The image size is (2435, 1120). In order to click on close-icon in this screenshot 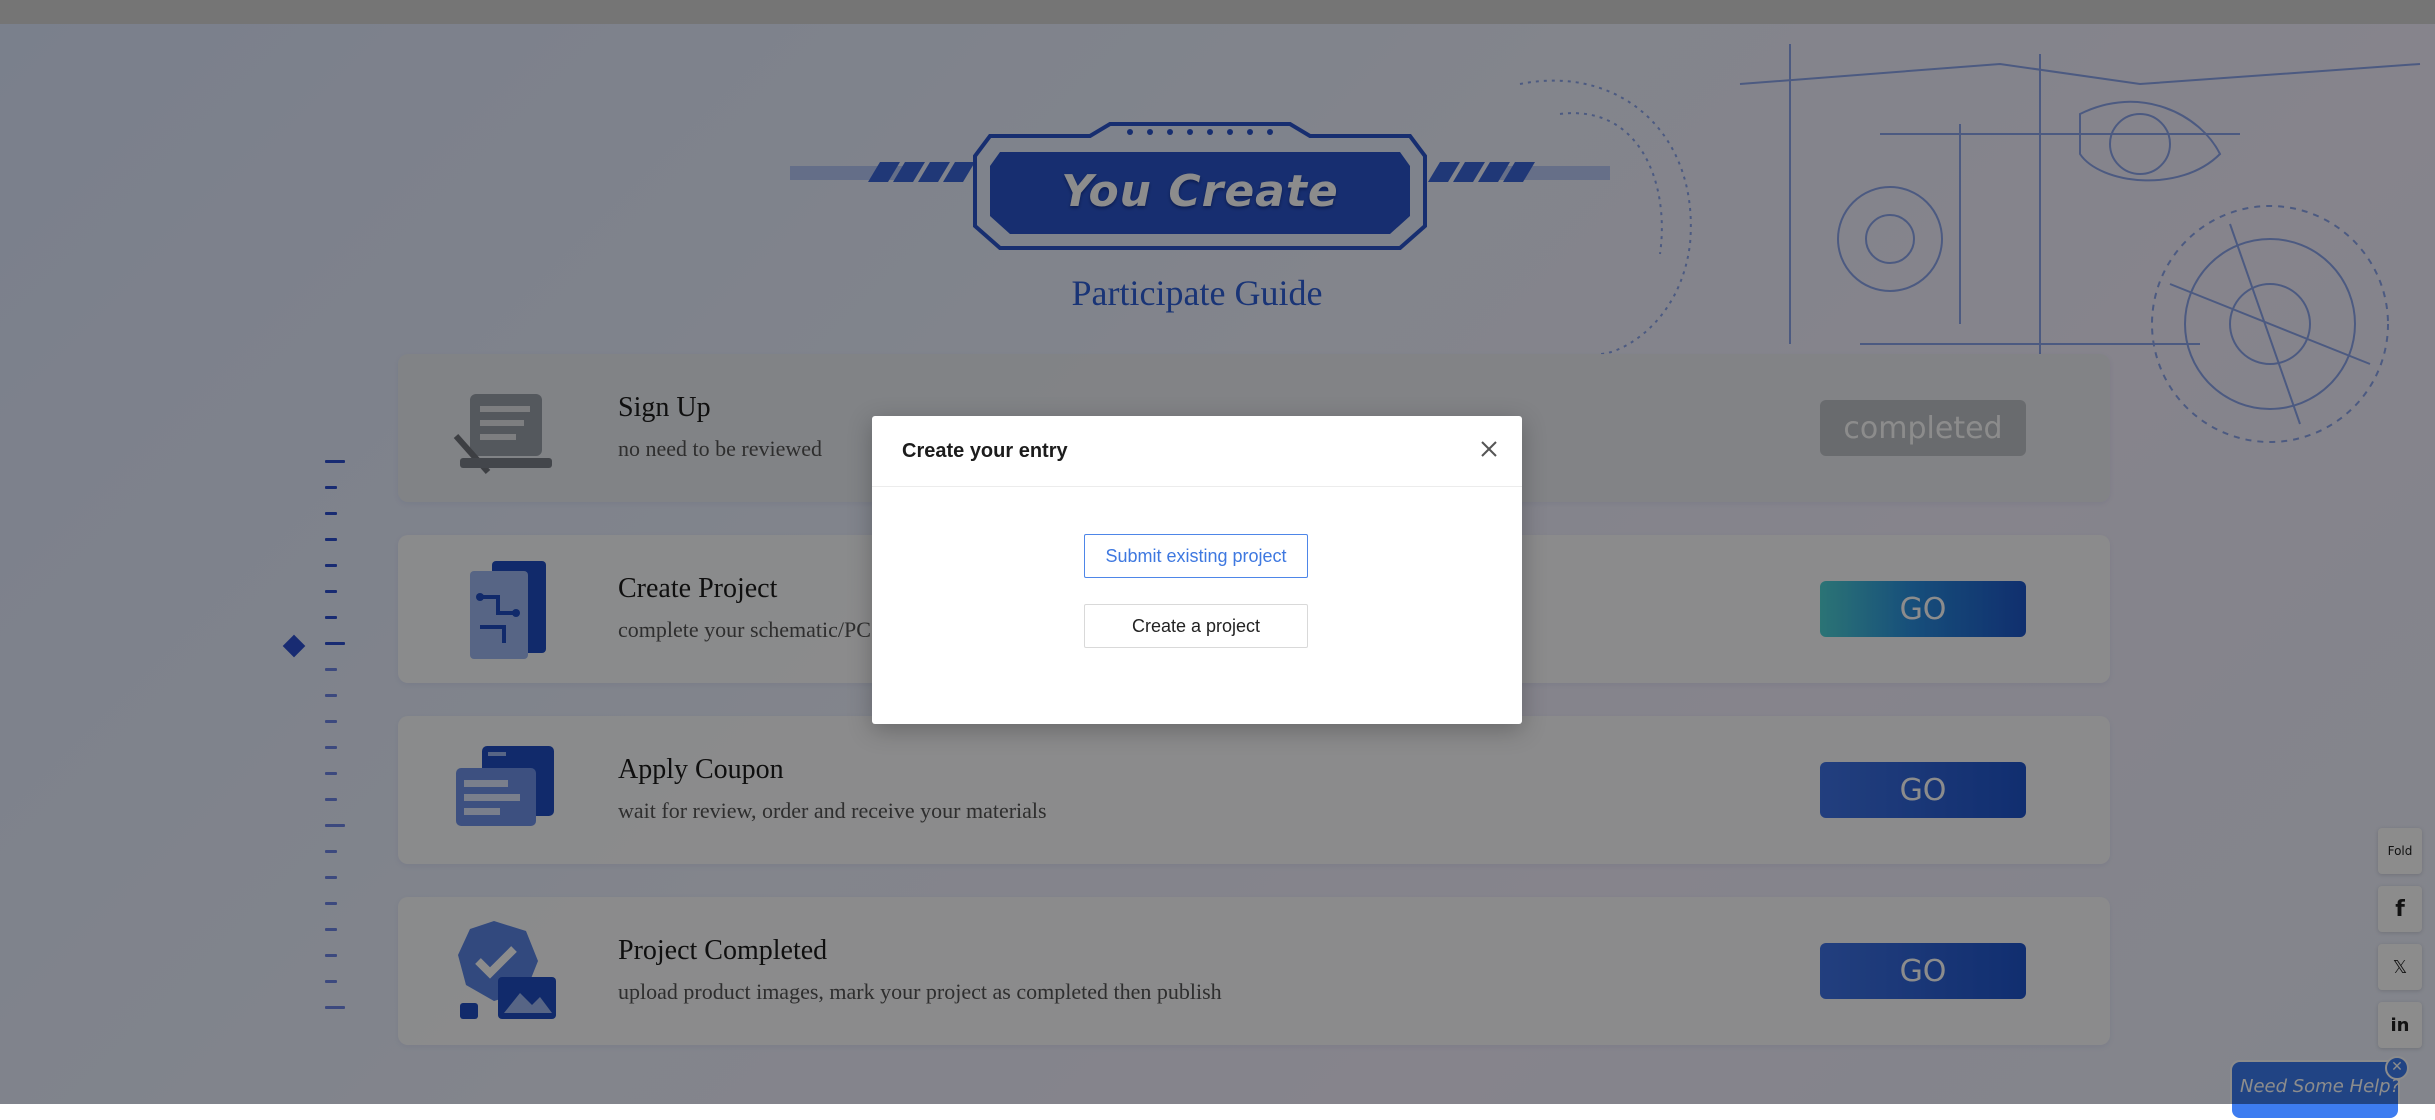, I will do `click(1489, 449)`.